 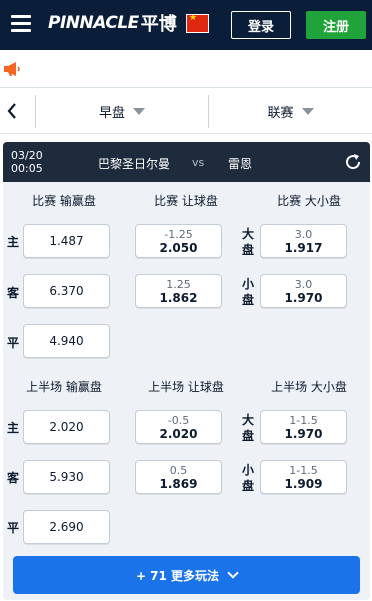 What do you see at coordinates (13, 528) in the screenshot?
I see `fh-draw-label: 平` at bounding box center [13, 528].